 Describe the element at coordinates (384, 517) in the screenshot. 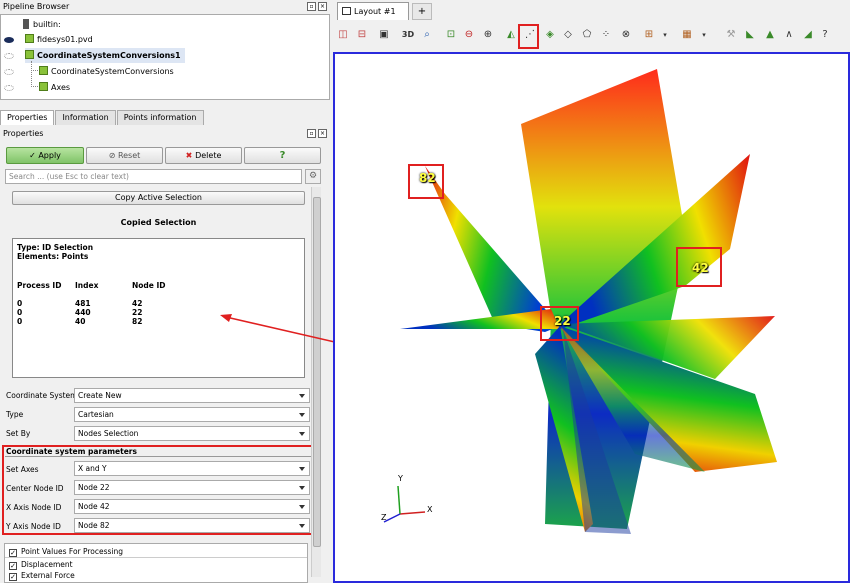

I see `axis-label-z: Z` at that location.